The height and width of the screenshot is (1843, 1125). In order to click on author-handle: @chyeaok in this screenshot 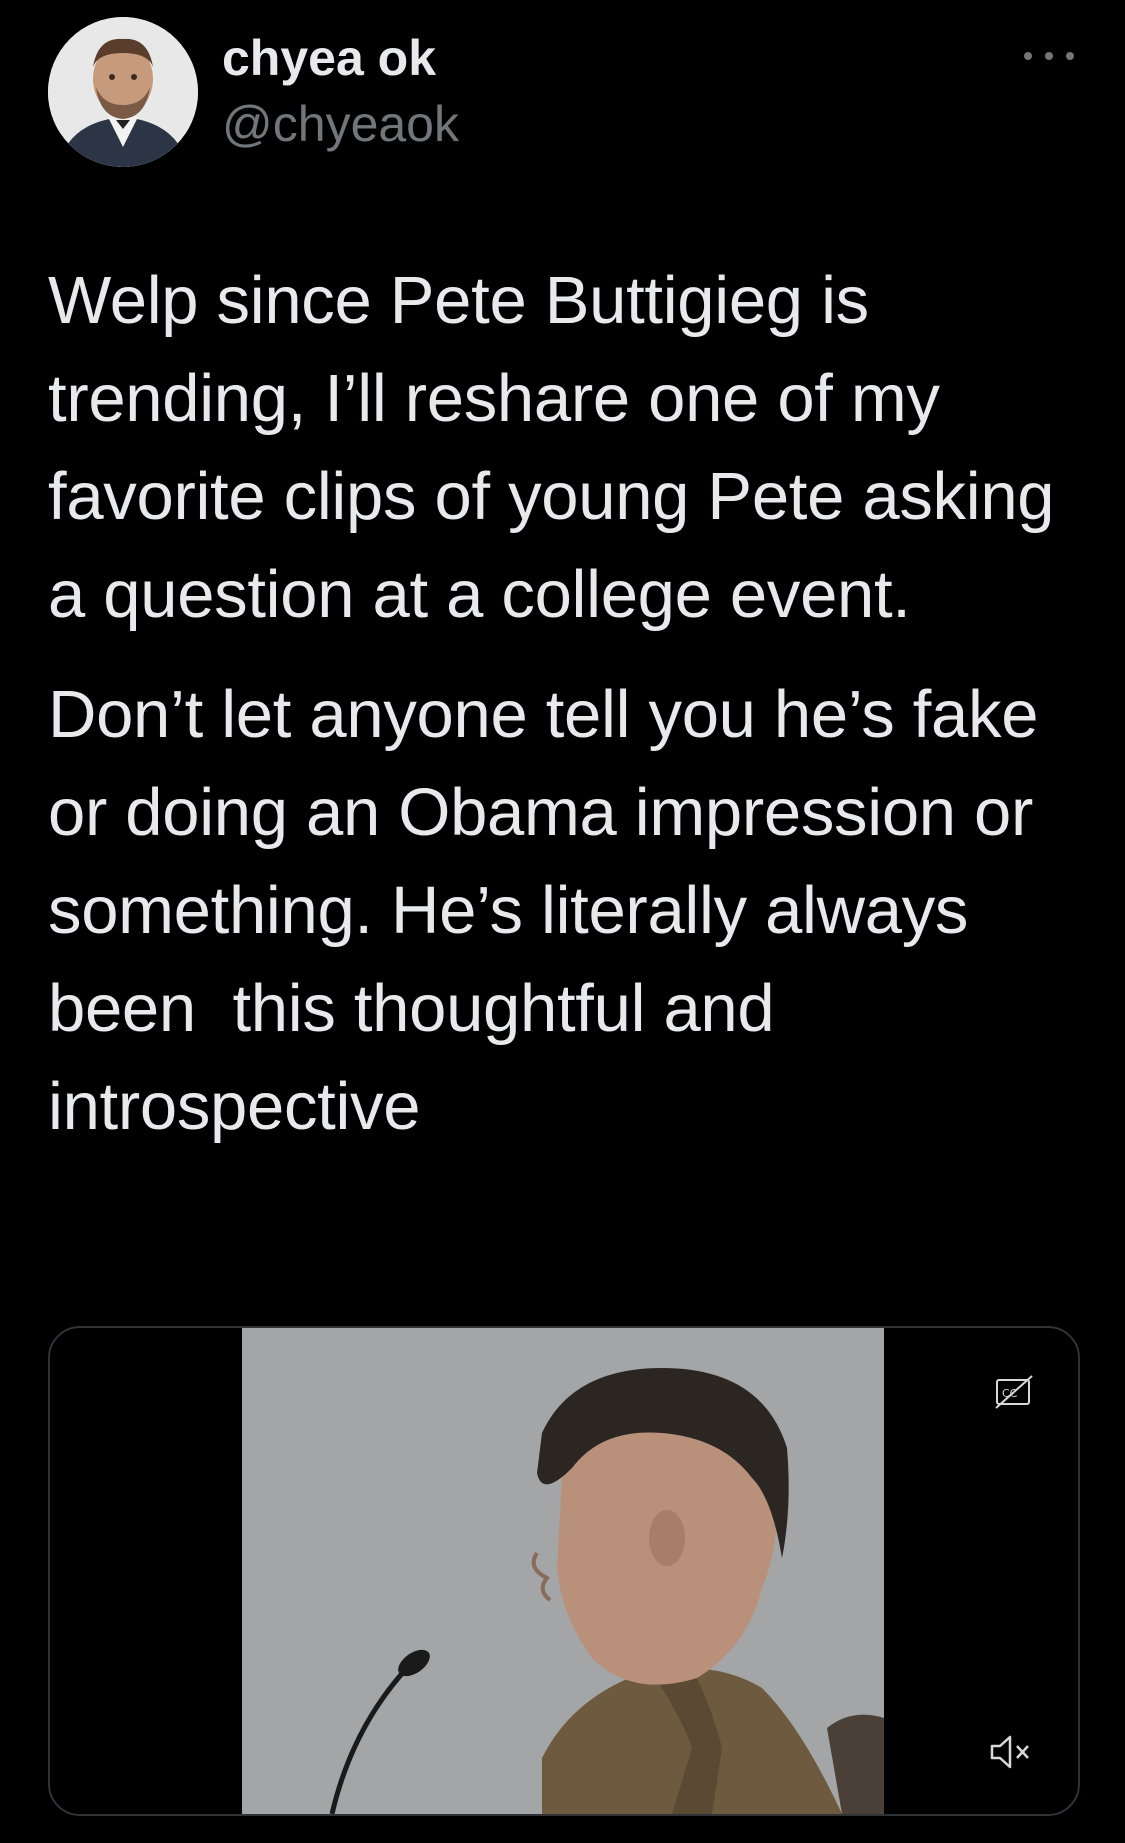, I will do `click(340, 124)`.